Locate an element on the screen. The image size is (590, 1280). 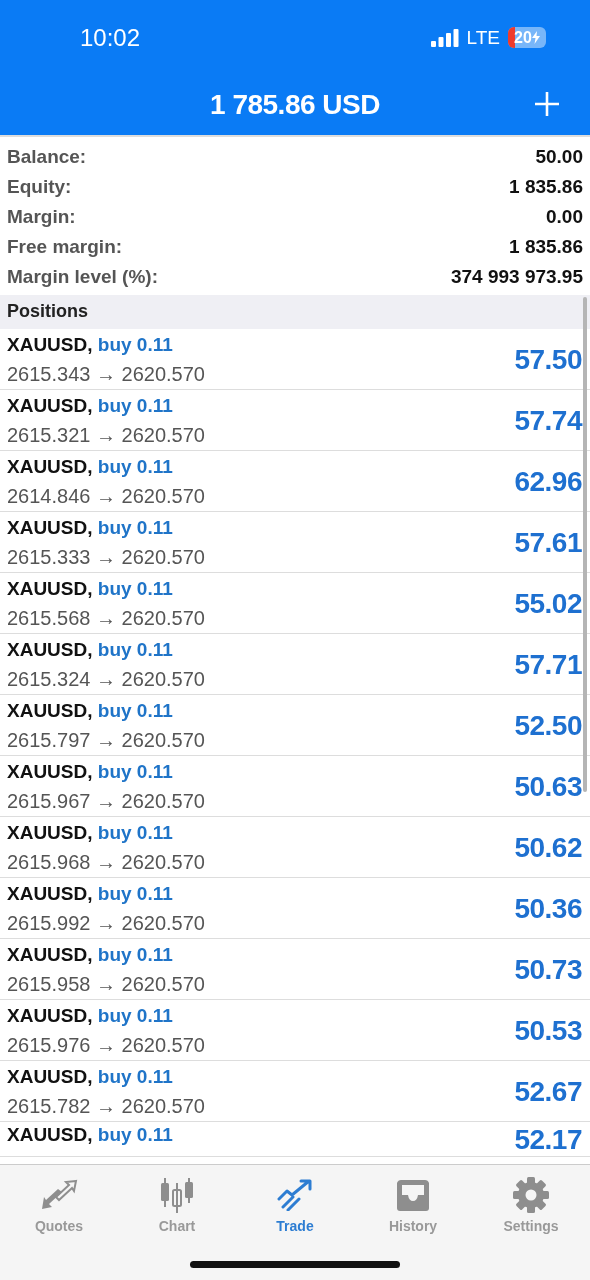
clock-time: 10:02 is located at coordinates (111, 37).